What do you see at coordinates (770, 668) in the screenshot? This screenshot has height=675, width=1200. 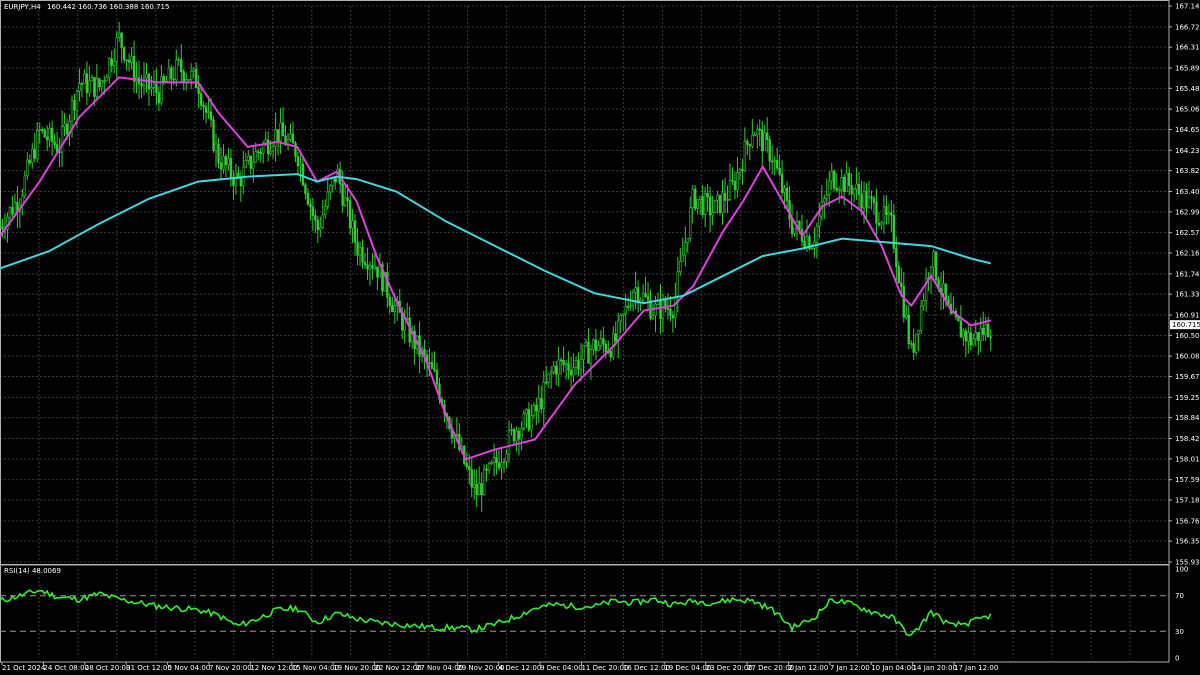 I see `time-tick-label: 27 Dec 20:00` at bounding box center [770, 668].